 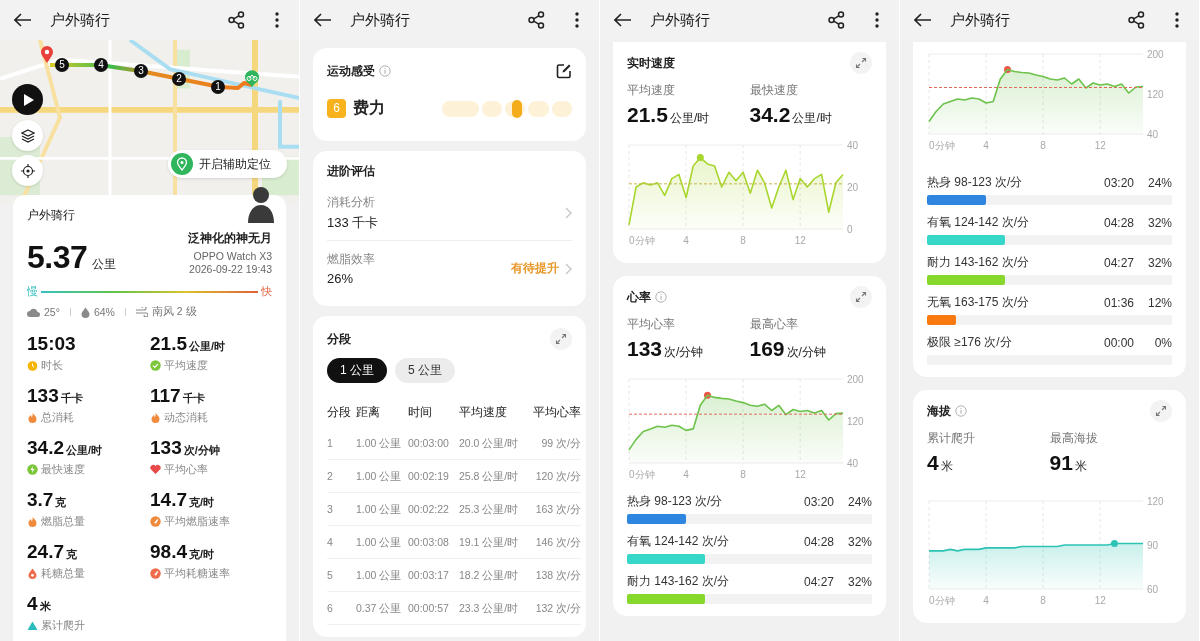 I want to click on metric-label: 最高海拔, so click(x=1074, y=438).